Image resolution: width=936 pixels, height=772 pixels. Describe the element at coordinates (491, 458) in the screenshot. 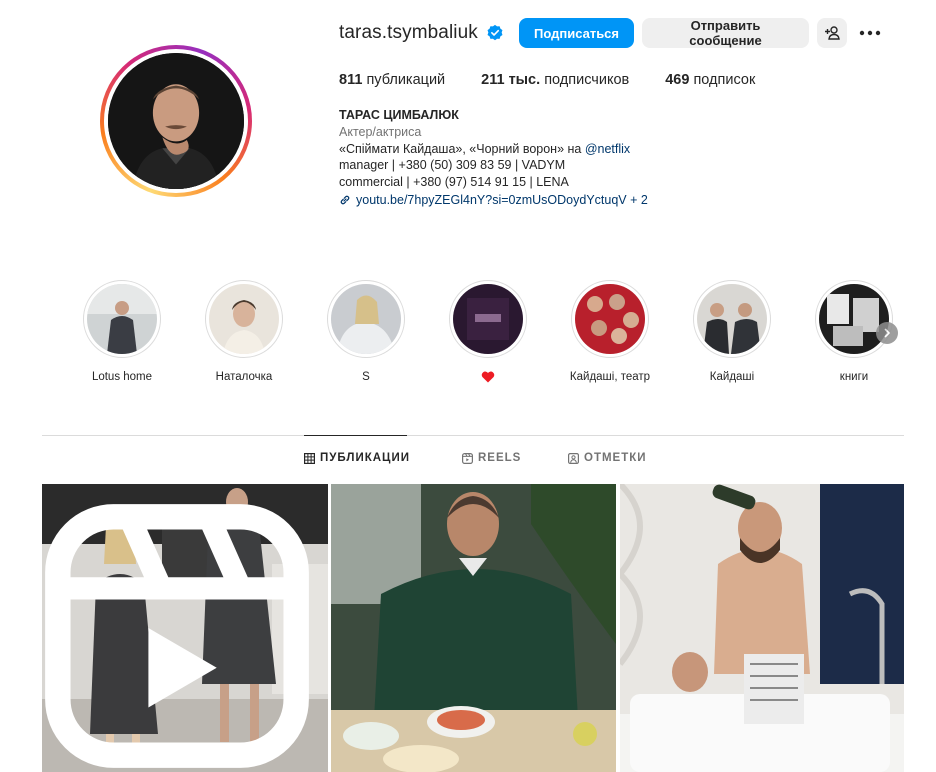

I see `tab-reels: REELS` at that location.